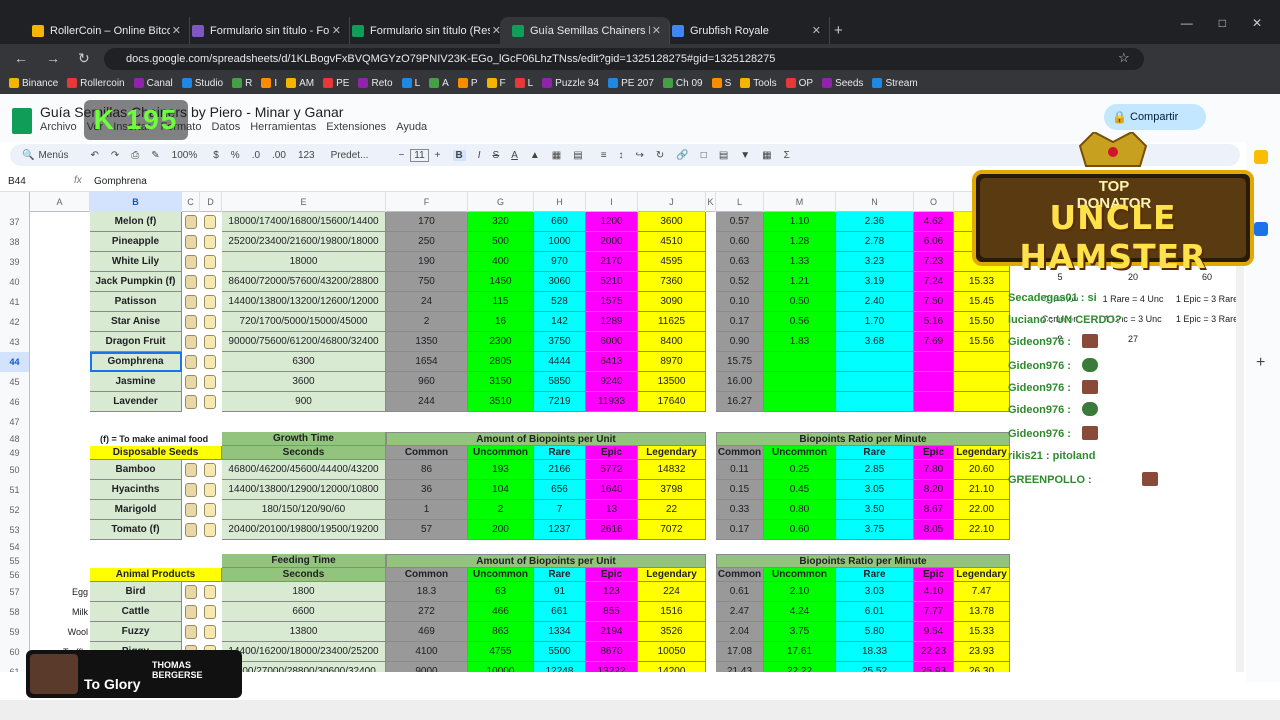 The width and height of the screenshot is (1280, 720). What do you see at coordinates (115, 155) in the screenshot?
I see `redo-icon: ↷` at bounding box center [115, 155].